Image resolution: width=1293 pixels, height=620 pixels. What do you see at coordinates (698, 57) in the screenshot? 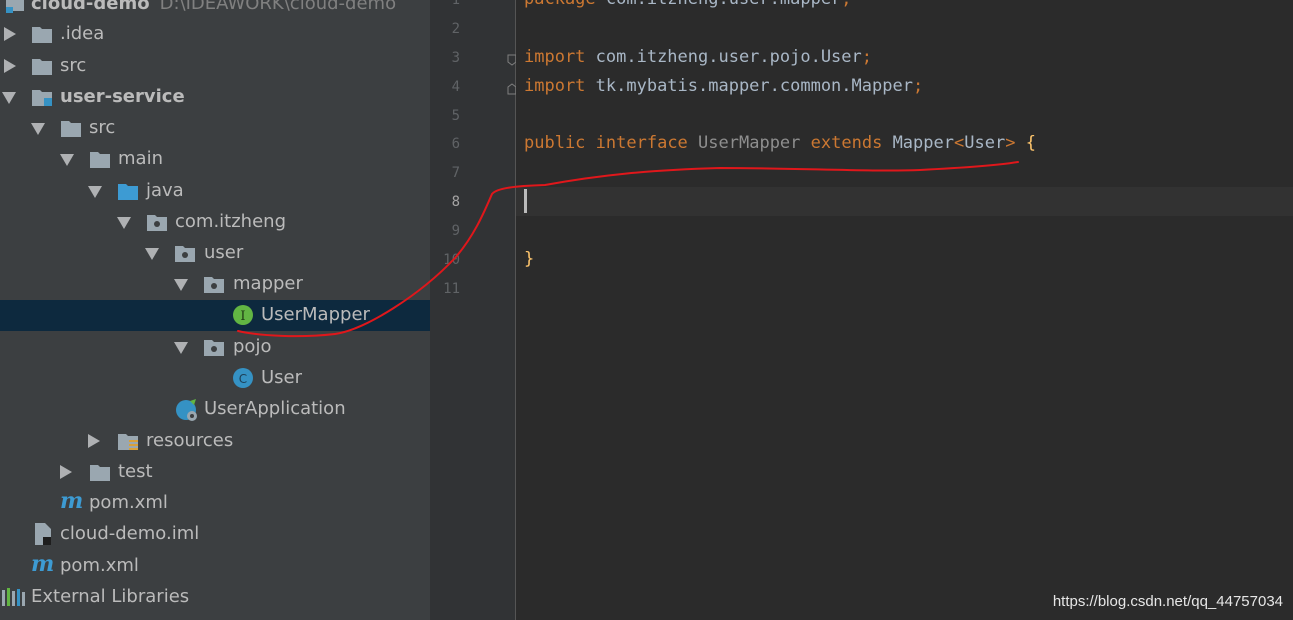
I see `code-line-3: import com.itzheng.user.pojo.User;` at bounding box center [698, 57].